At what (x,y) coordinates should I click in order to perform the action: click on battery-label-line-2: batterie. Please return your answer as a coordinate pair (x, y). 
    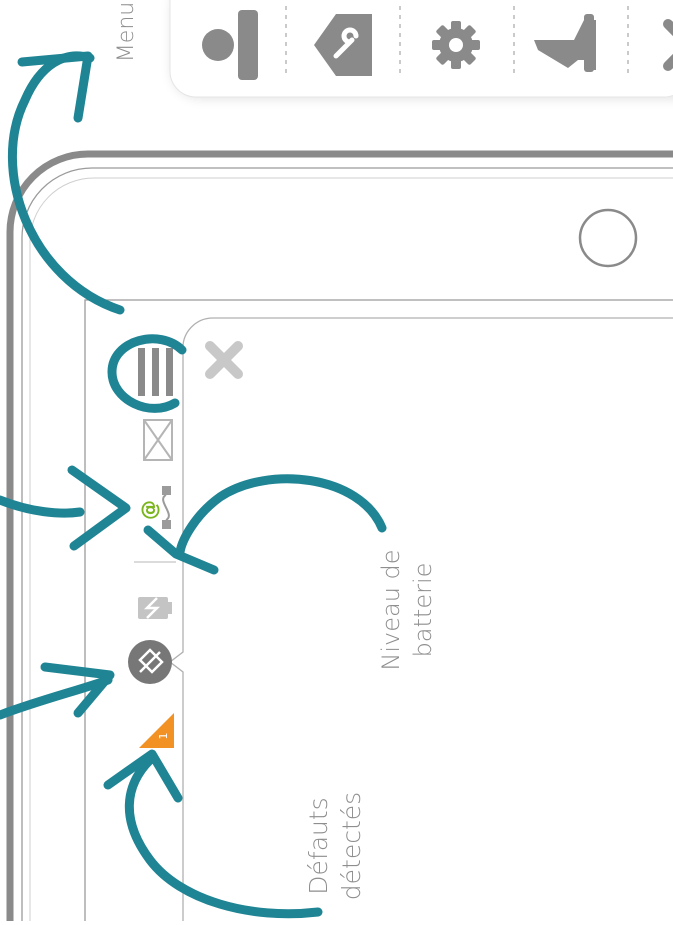
    Looking at the image, I should click on (423, 610).